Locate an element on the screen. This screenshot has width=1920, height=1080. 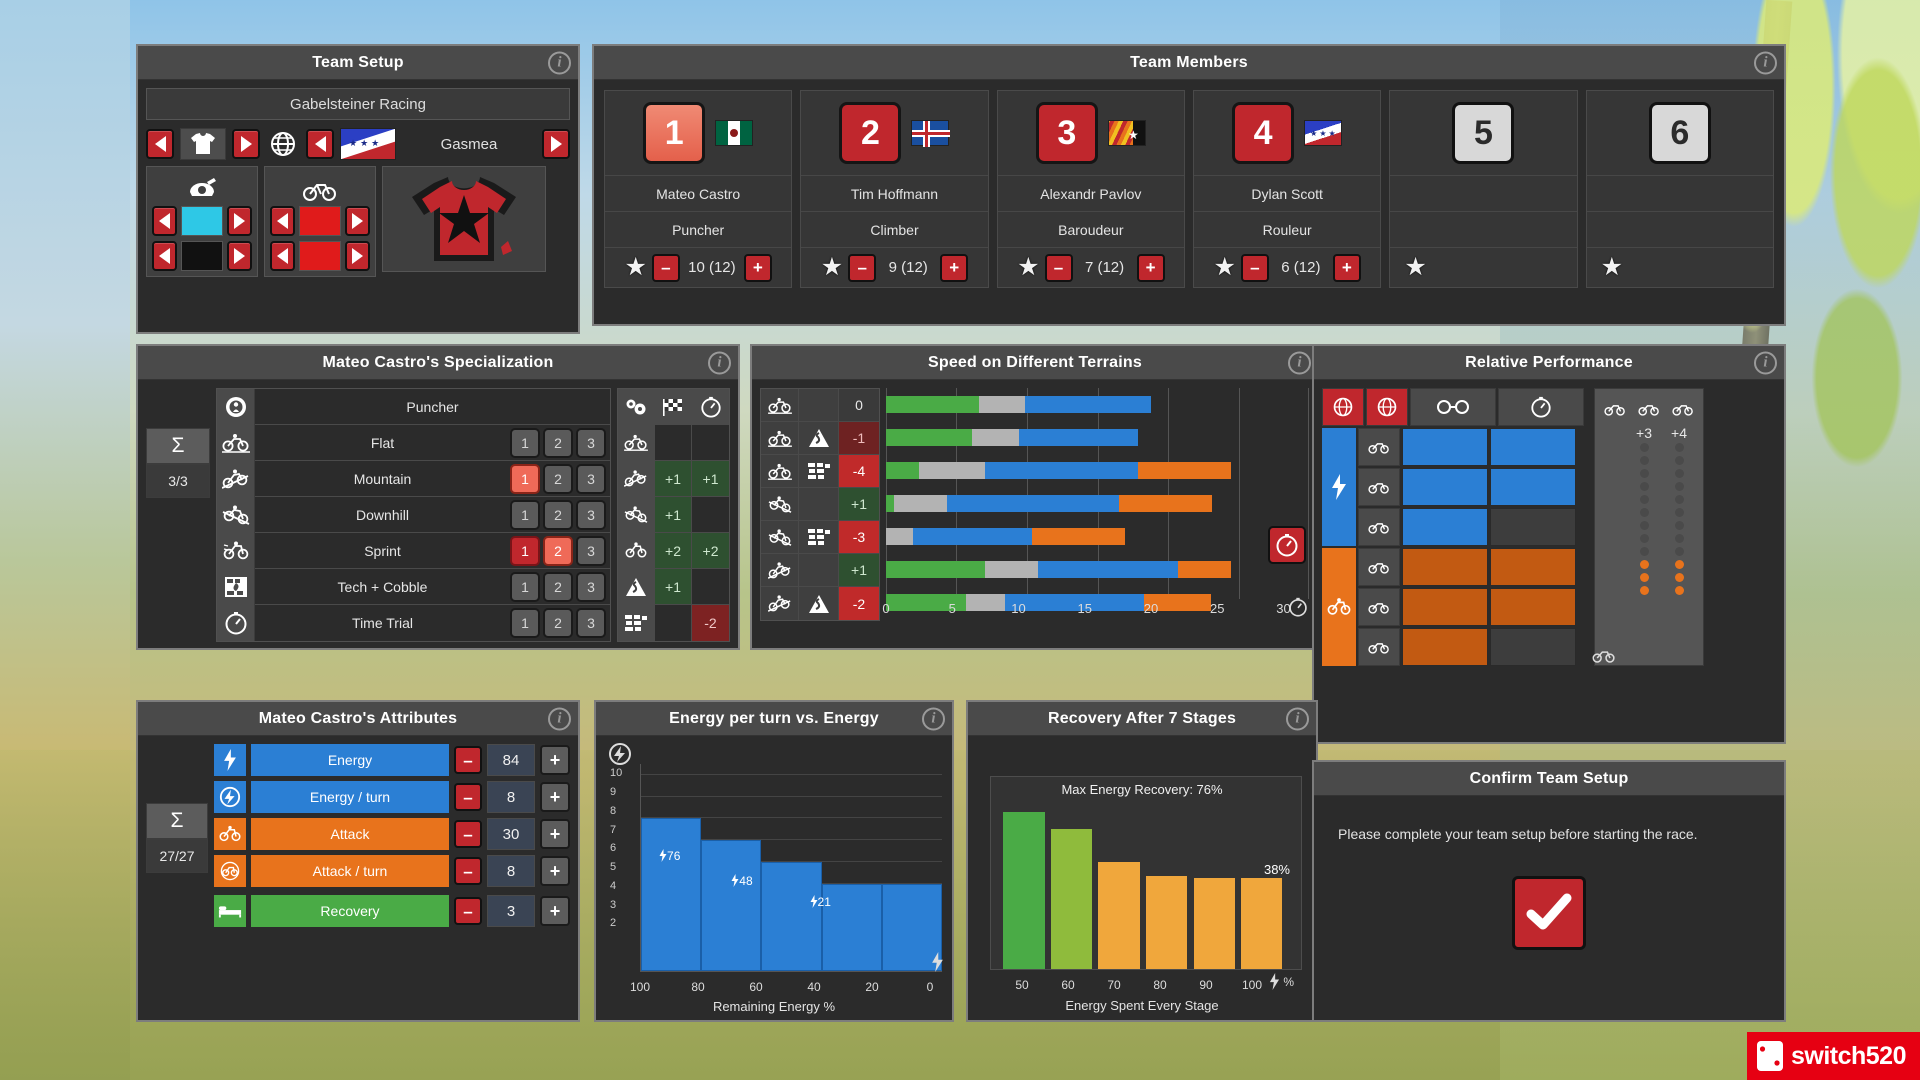
quaternary-color-swatch is located at coordinates (320, 256).